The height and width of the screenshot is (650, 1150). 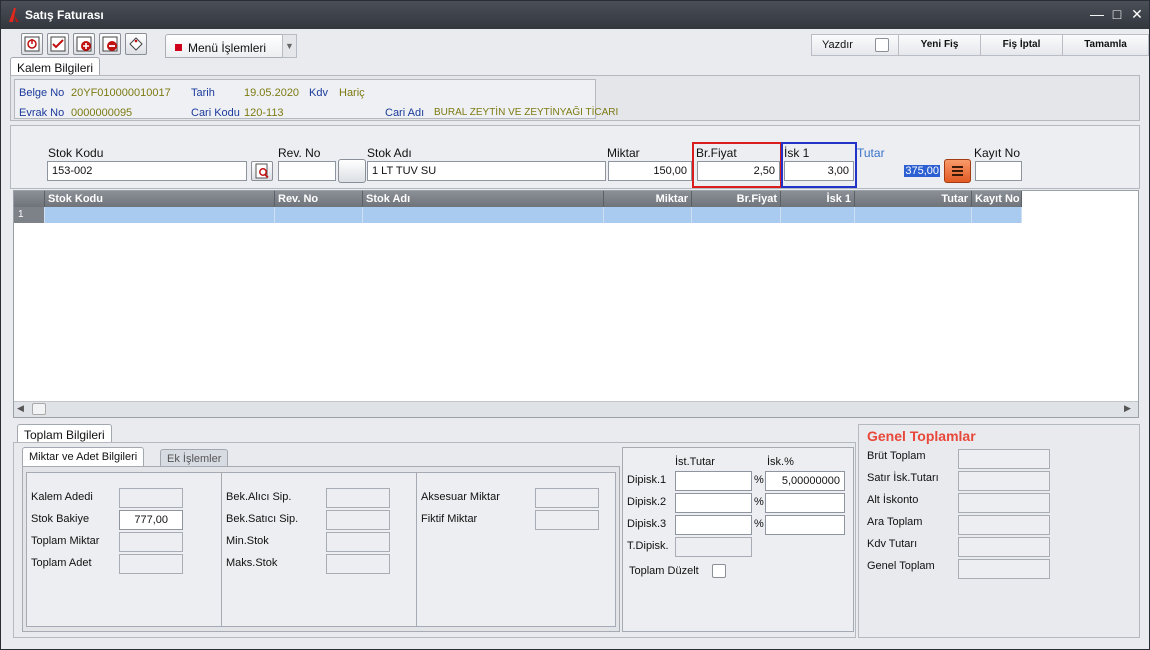 I want to click on toplam-adet-field, so click(x=151, y=564).